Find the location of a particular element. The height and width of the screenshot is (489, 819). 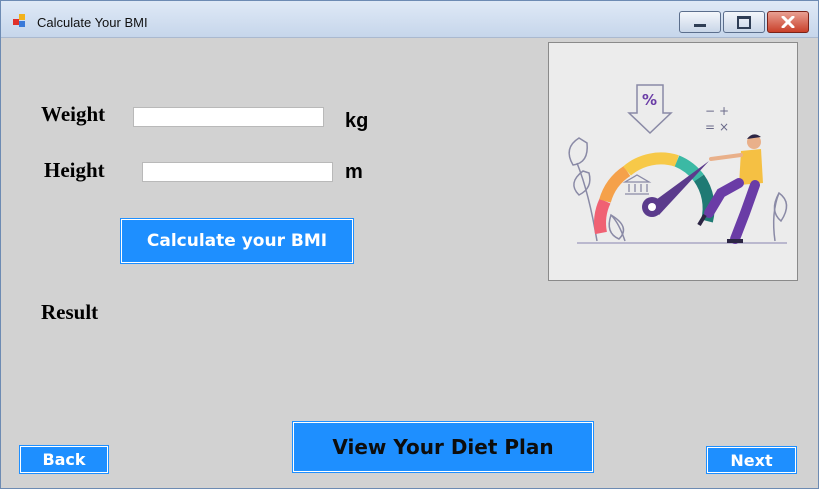

window-title: Calculate Your BMI is located at coordinates (92, 22).